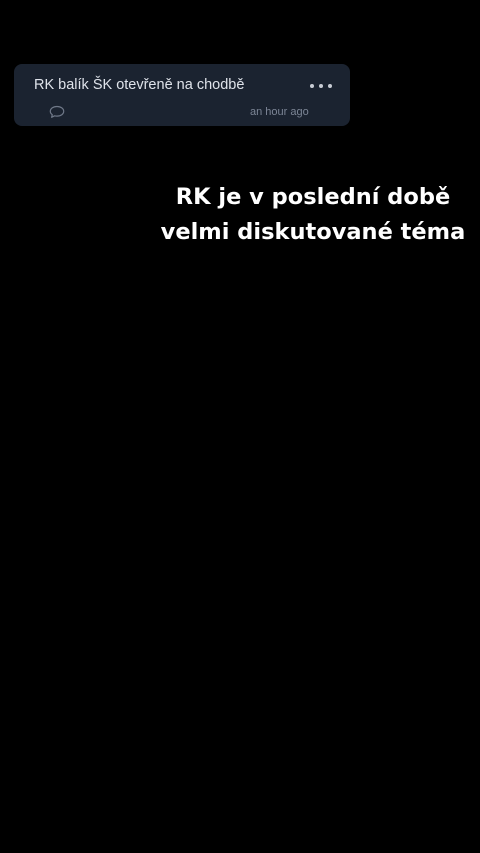  Describe the element at coordinates (279, 112) in the screenshot. I see `post-timestamp: an hour ago` at that location.